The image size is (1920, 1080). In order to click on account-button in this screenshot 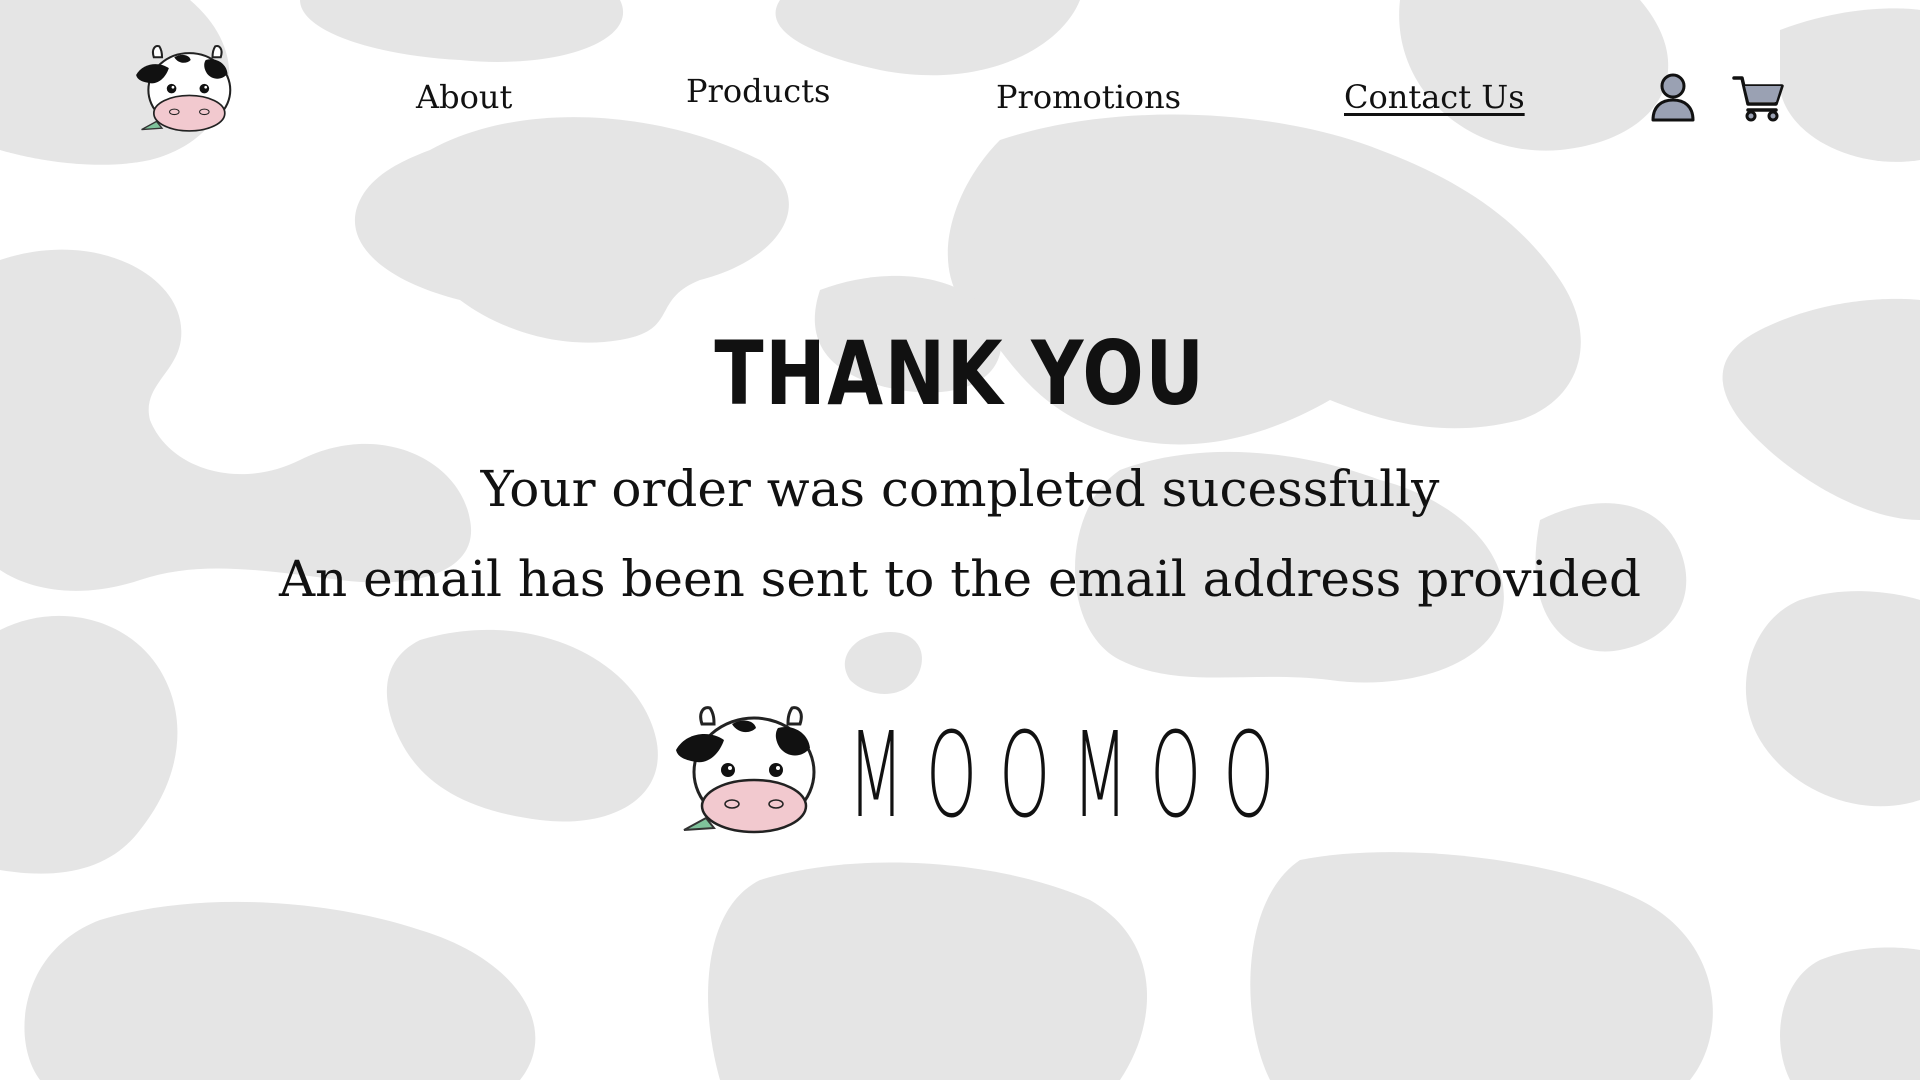, I will do `click(1673, 97)`.